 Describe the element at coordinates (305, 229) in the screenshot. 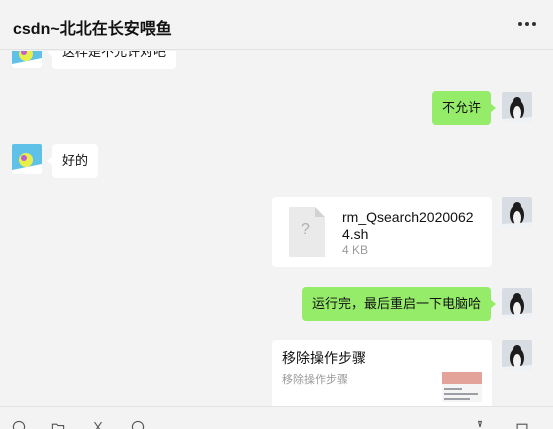

I see `file-icon-glyph: ?` at that location.